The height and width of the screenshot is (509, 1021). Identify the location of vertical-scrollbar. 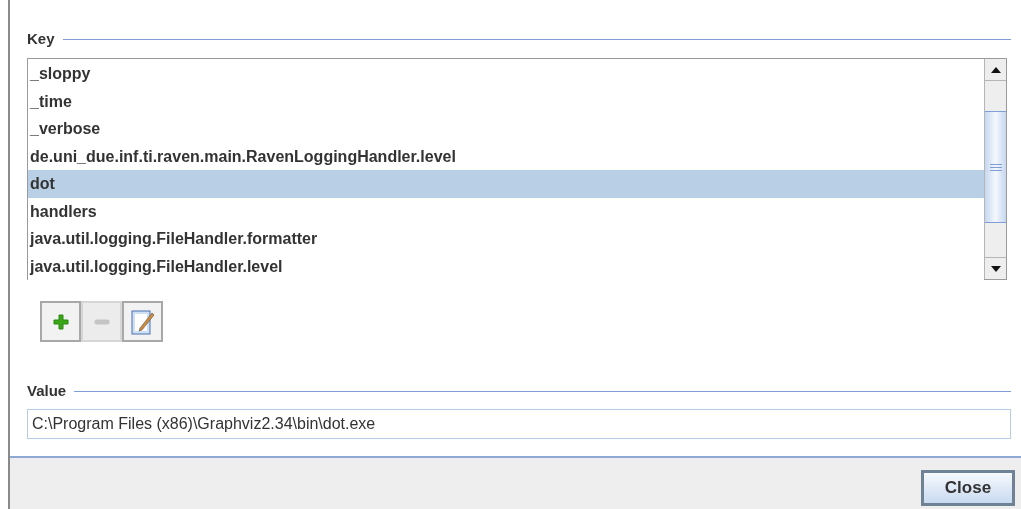
(995, 169).